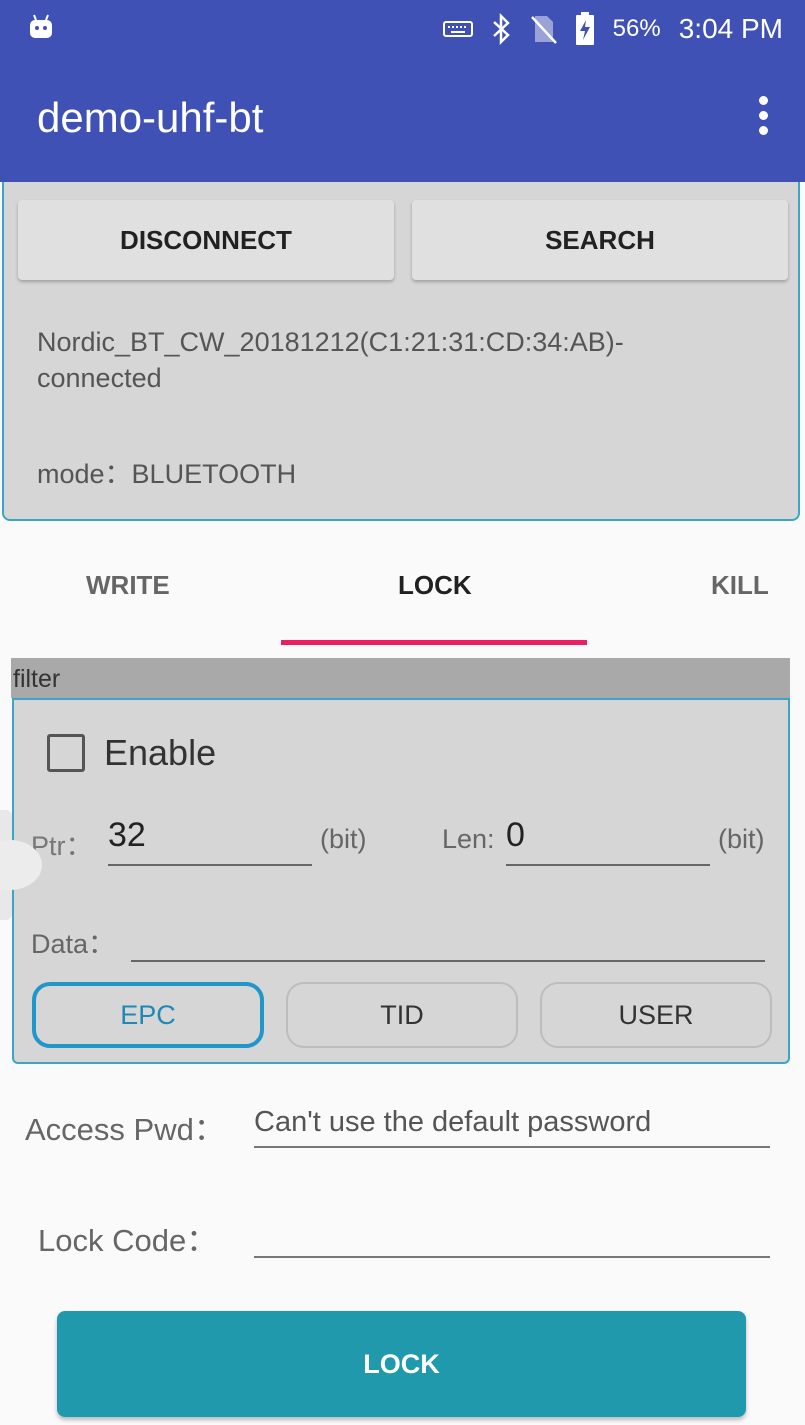 Image resolution: width=805 pixels, height=1425 pixels. I want to click on tab-bar: WRITE LOCK KILL, so click(402, 595).